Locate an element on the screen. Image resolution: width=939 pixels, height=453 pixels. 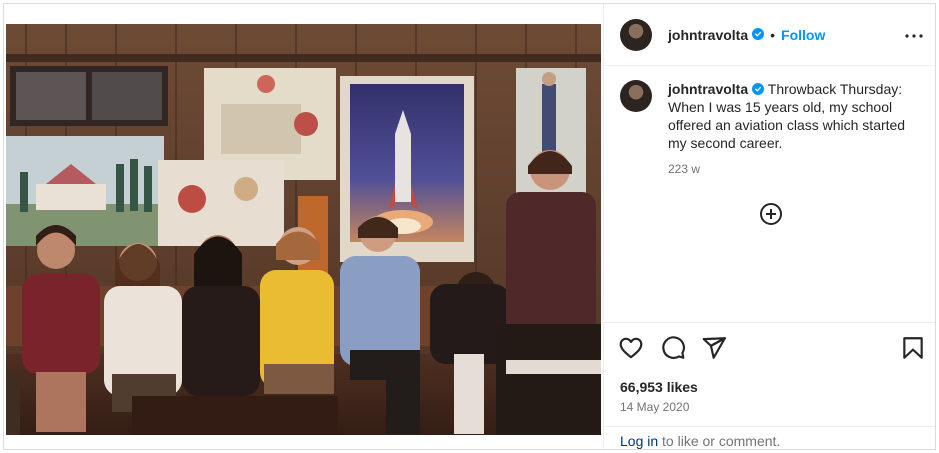
login-link: Log in is located at coordinates (639, 441).